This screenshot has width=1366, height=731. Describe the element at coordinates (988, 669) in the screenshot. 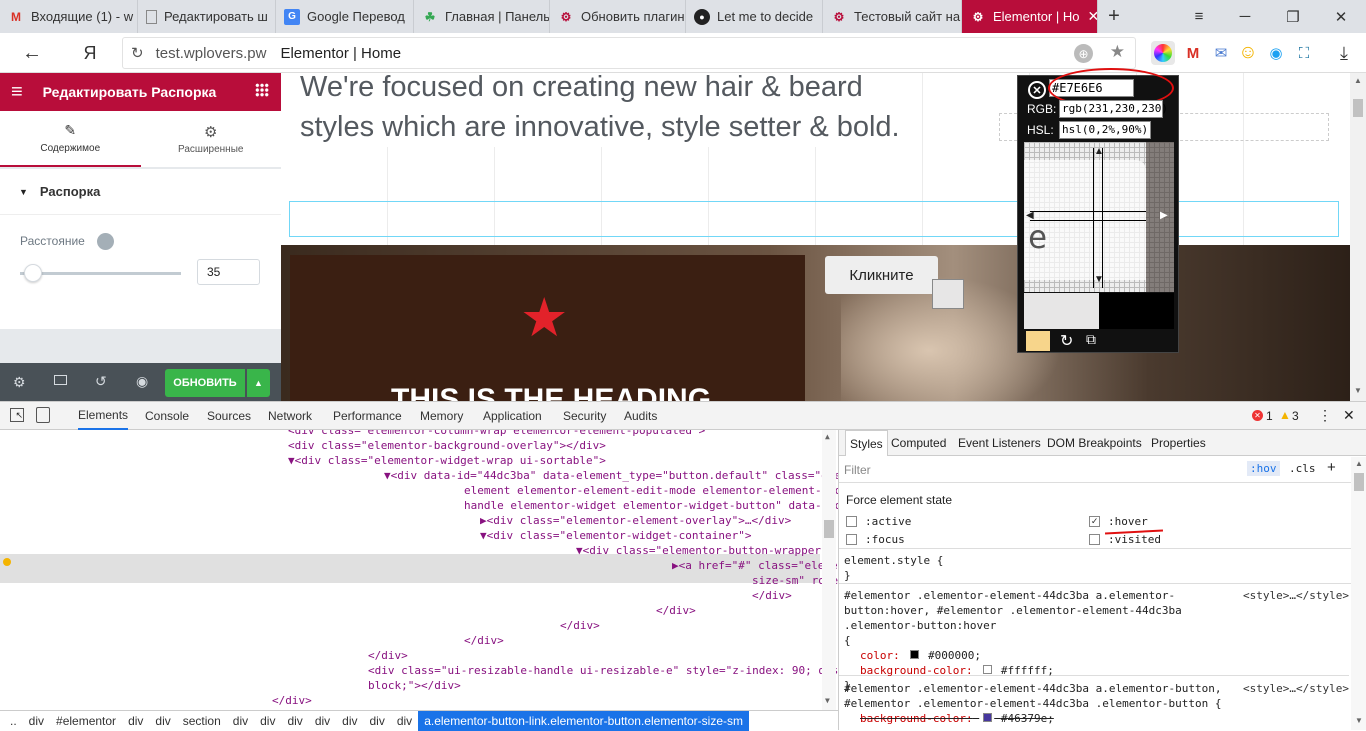

I see `swatch-white` at that location.